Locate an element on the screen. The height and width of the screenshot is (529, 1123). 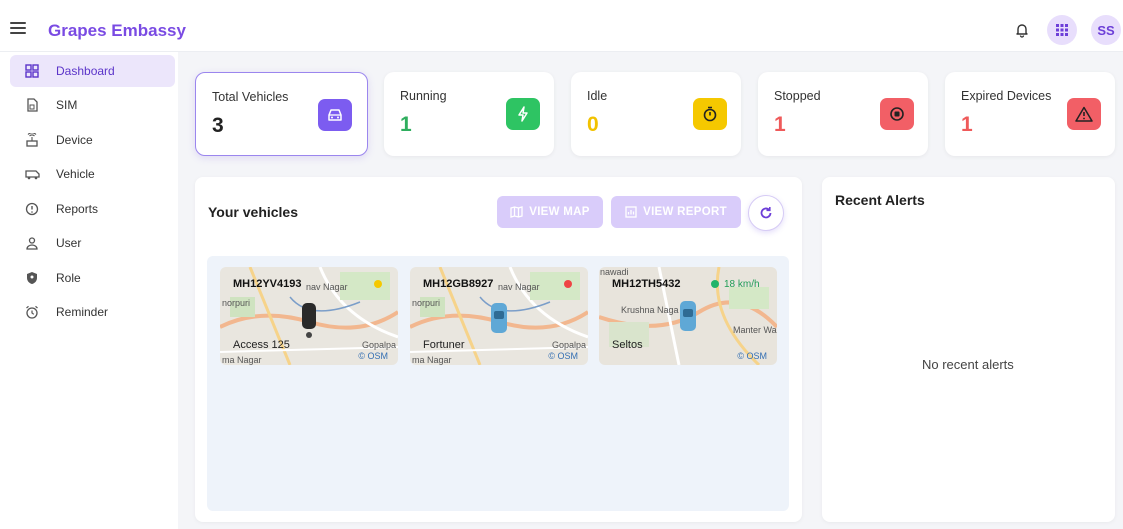
vehicle-model: Access 125 is located at coordinates (261, 345).